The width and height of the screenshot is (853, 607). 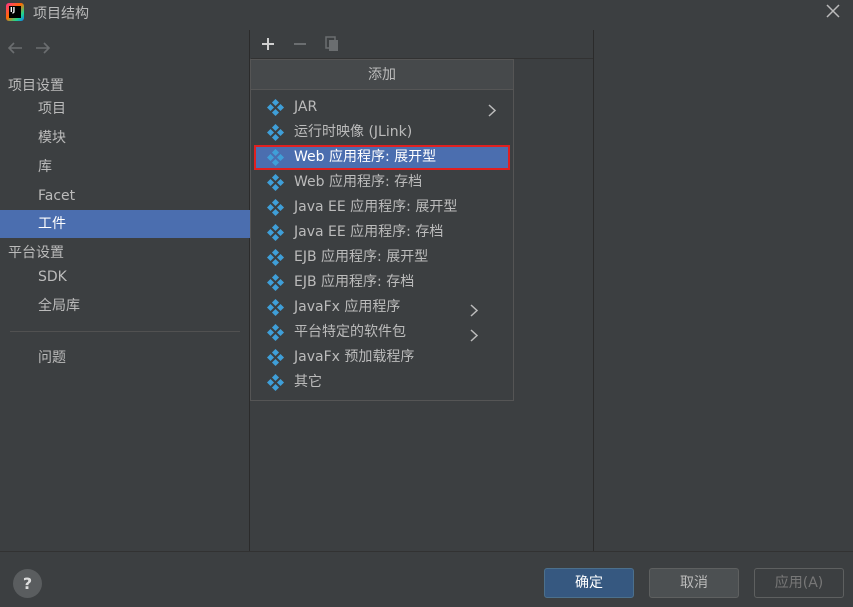 What do you see at coordinates (382, 75) in the screenshot?
I see `popup-title: 添加` at bounding box center [382, 75].